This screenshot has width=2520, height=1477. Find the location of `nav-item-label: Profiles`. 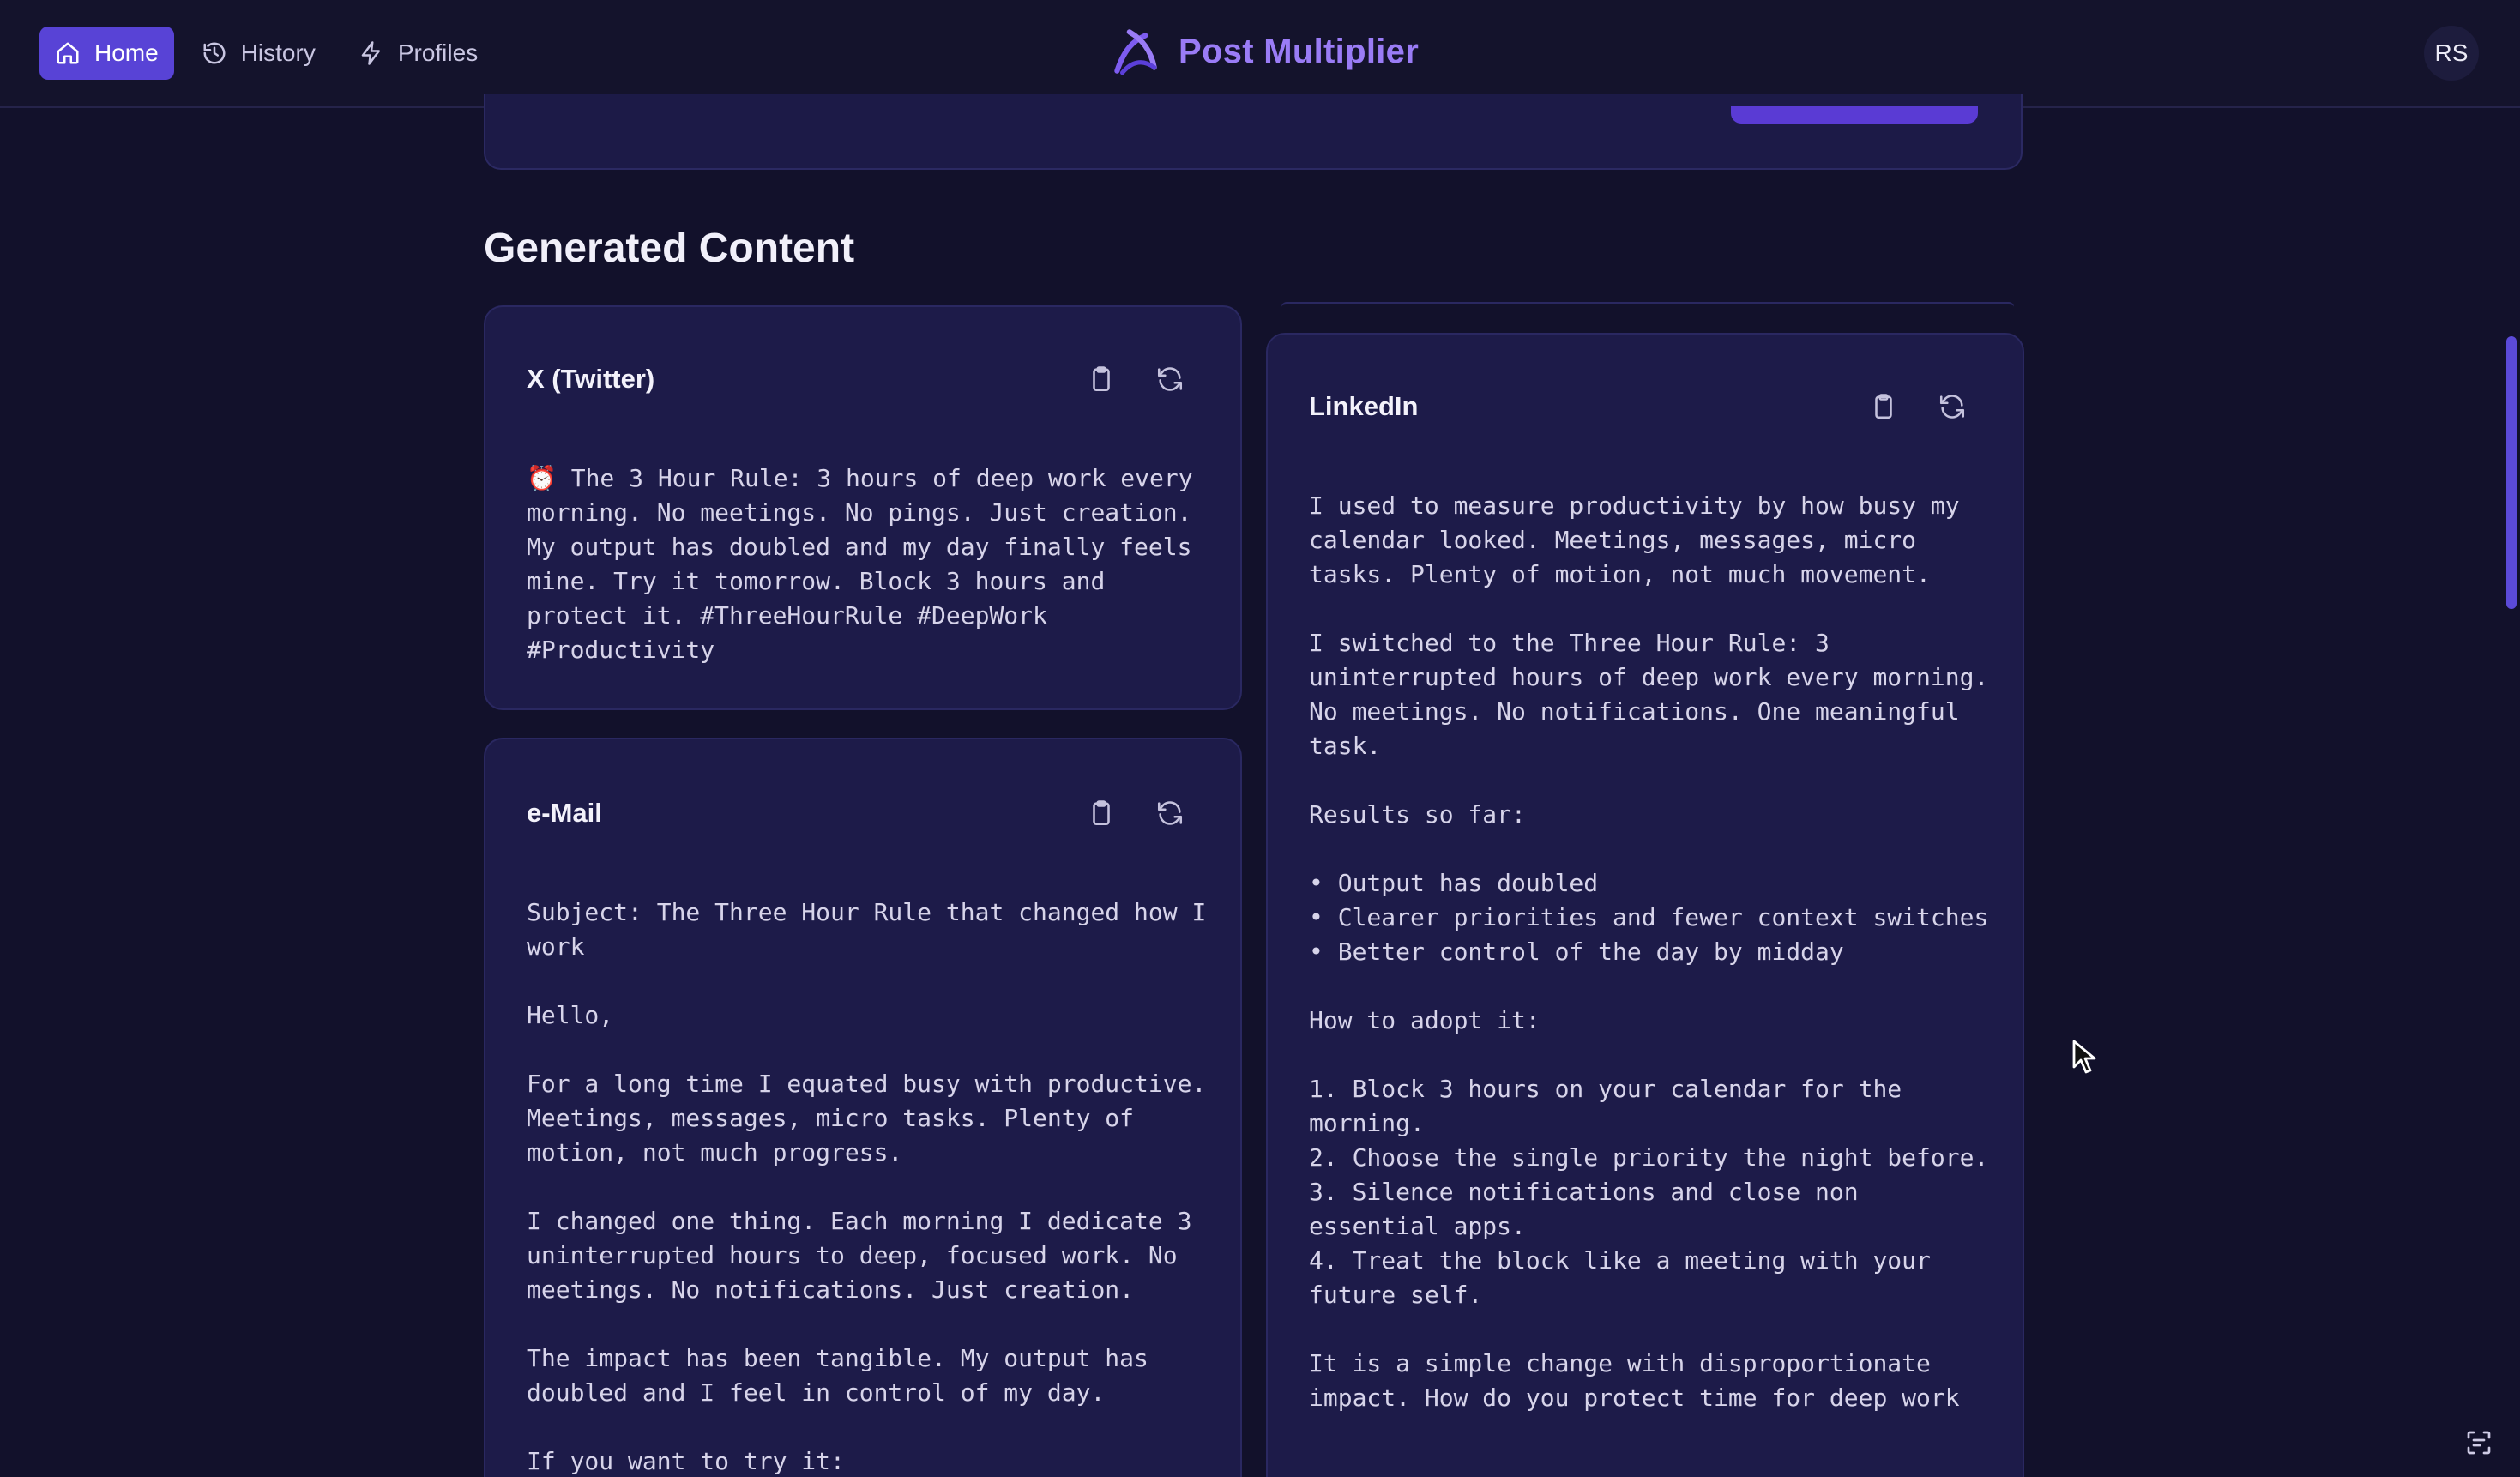

nav-item-label: Profiles is located at coordinates (438, 52).